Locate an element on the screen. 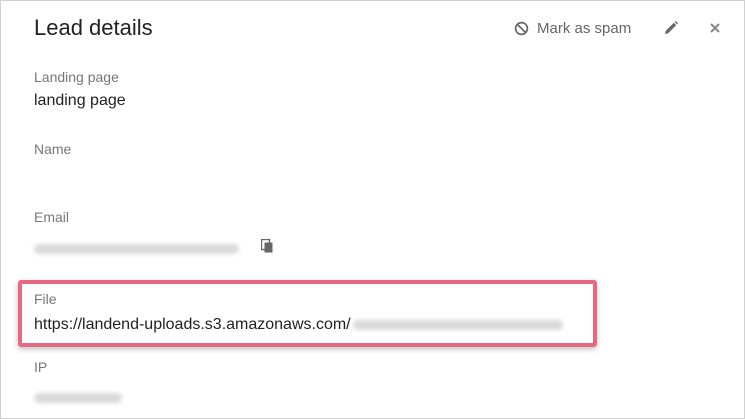  landing-page-value: landing page is located at coordinates (80, 100).